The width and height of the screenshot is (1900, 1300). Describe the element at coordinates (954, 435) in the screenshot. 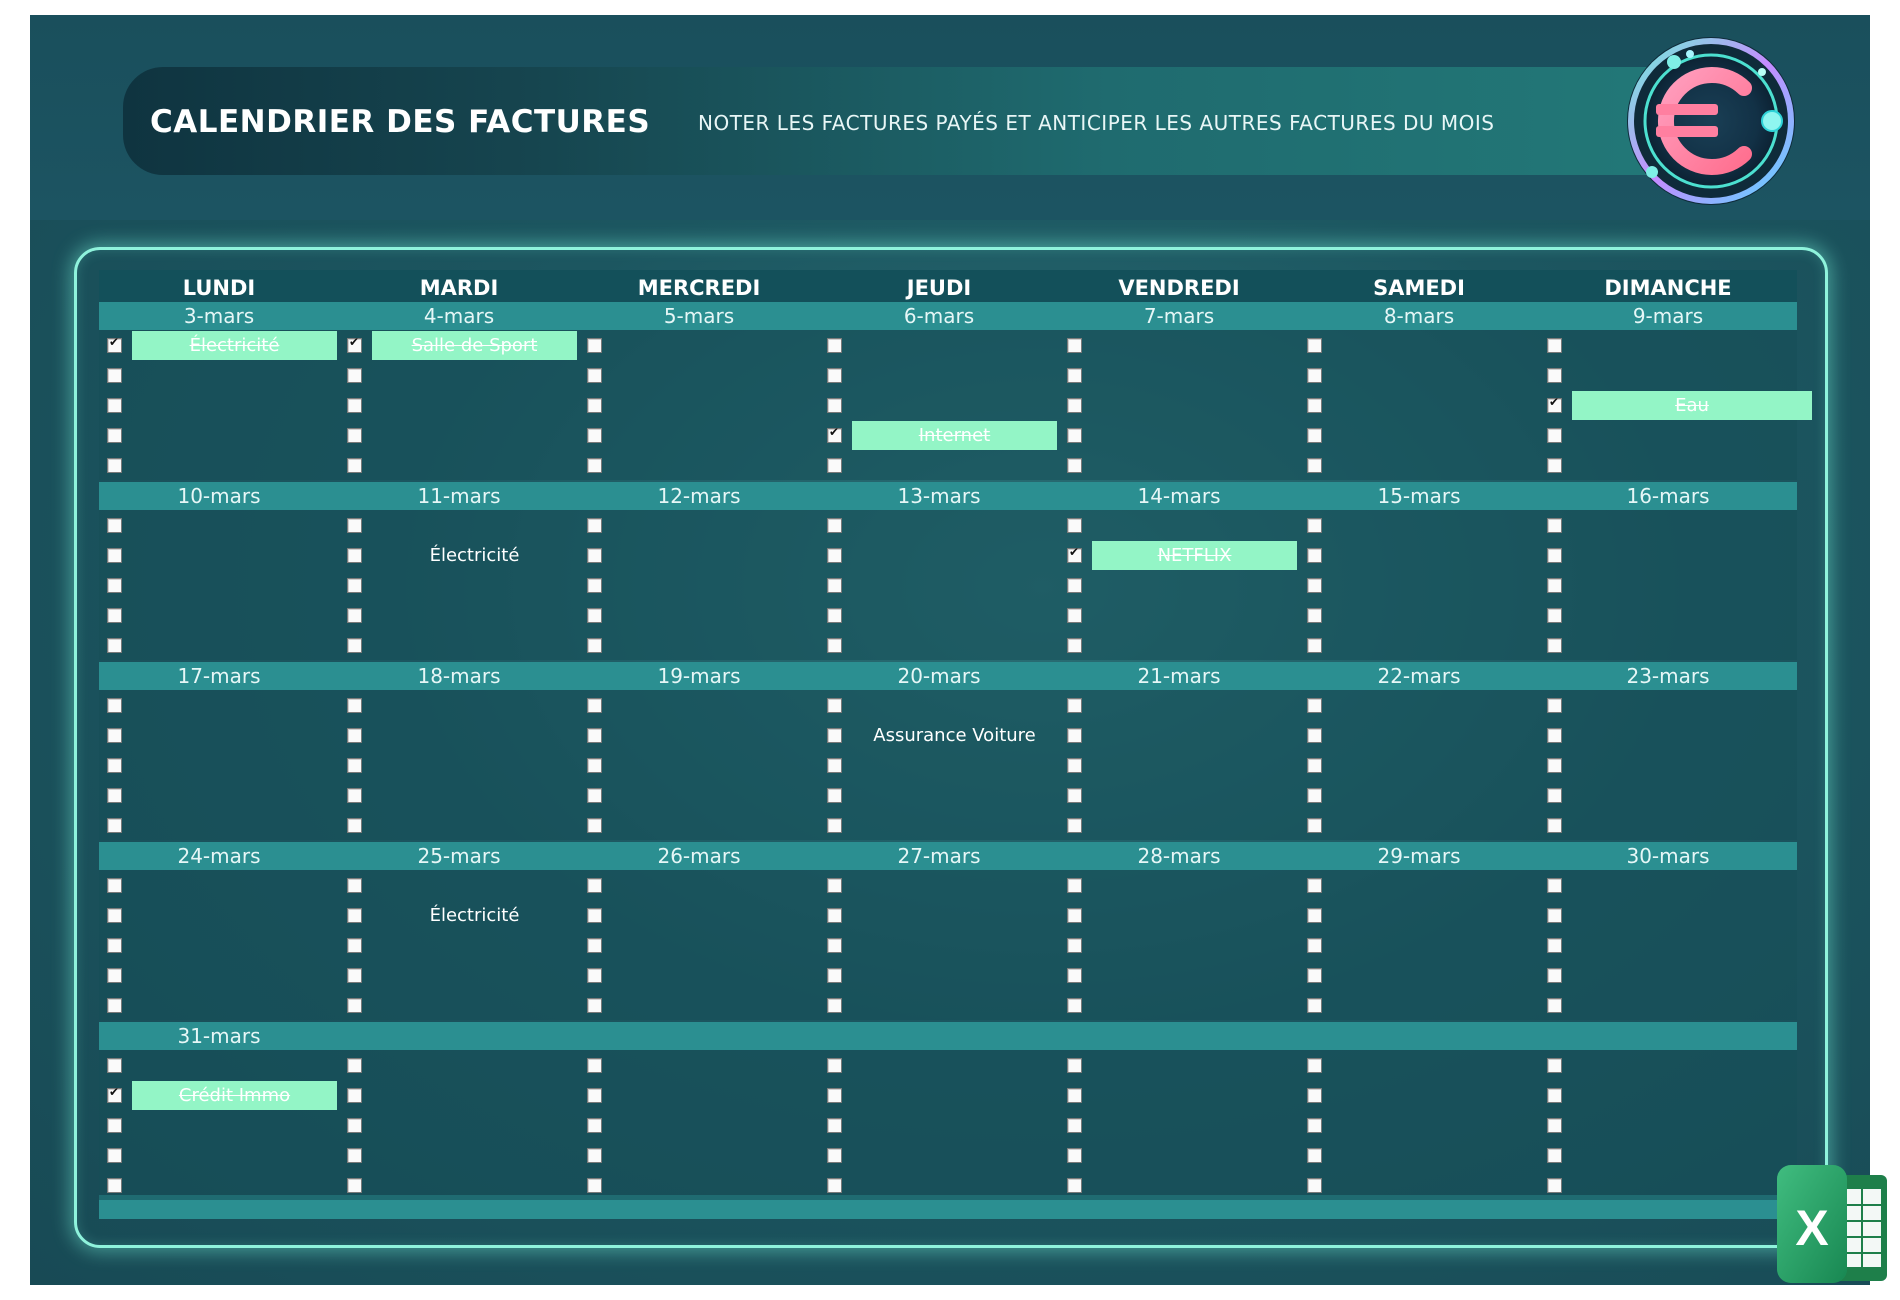

I see `bill-entry: Internet` at that location.